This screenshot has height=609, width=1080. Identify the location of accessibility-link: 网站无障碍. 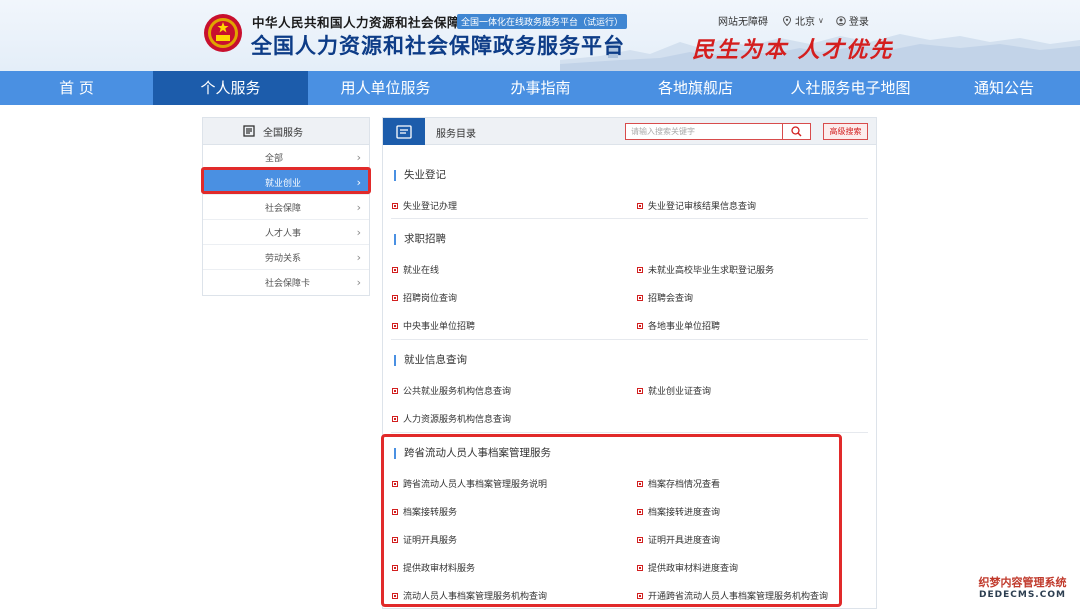
(743, 20).